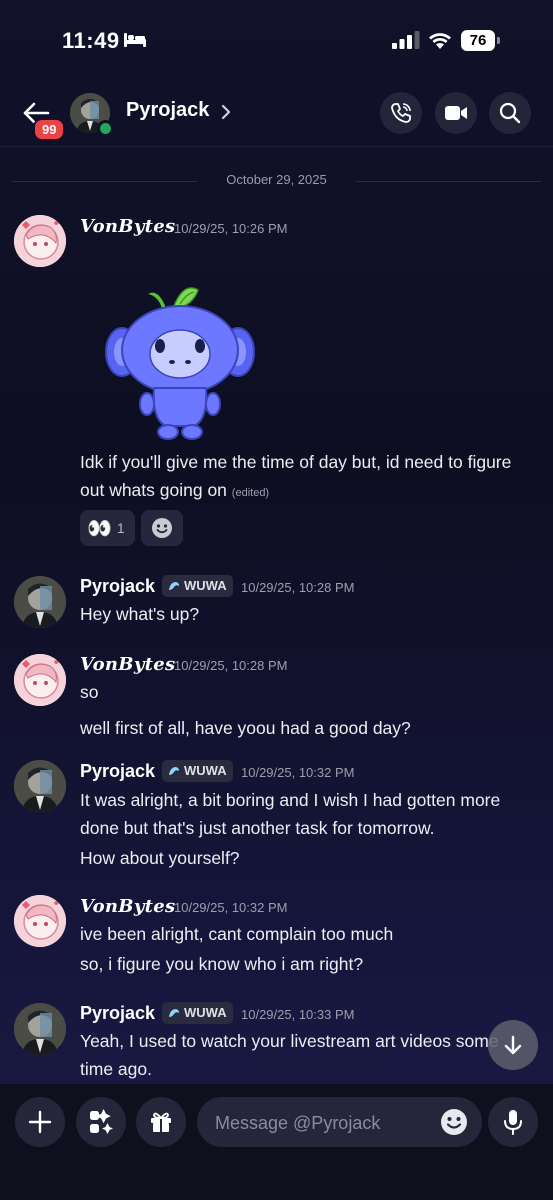 The image size is (553, 1200). I want to click on message-line: so, so click(89, 692).